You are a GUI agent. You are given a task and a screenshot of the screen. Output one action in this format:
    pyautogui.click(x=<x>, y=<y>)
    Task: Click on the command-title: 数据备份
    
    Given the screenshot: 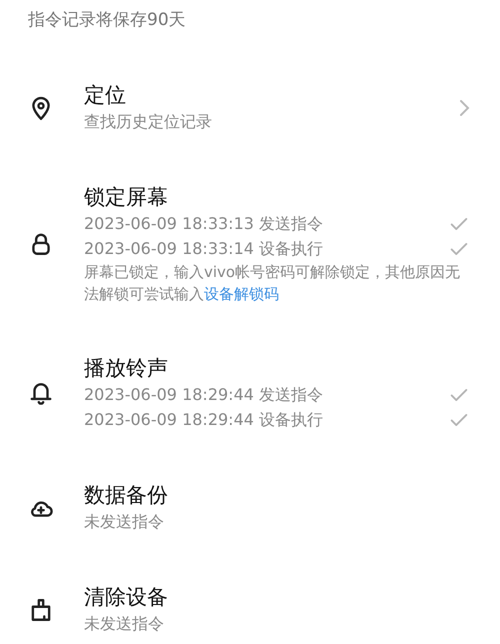 What is the action you would take?
    pyautogui.click(x=126, y=495)
    